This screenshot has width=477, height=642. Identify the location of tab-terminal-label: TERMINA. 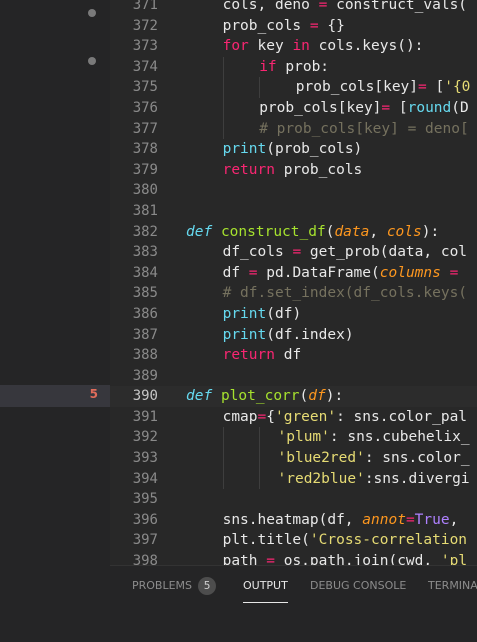
(452, 585).